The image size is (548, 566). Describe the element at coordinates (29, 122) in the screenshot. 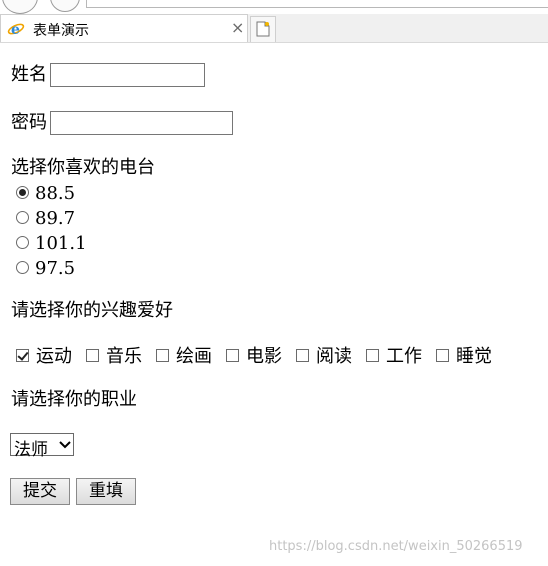

I see `password-label: 密码` at that location.